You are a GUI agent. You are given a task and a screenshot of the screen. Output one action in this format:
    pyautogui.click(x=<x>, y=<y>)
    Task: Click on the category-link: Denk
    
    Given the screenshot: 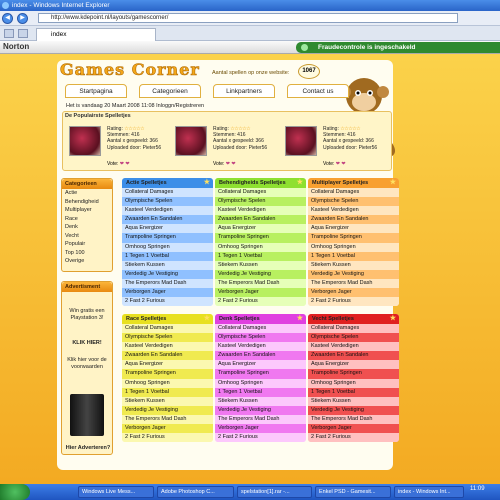 What is the action you would take?
    pyautogui.click(x=87, y=227)
    